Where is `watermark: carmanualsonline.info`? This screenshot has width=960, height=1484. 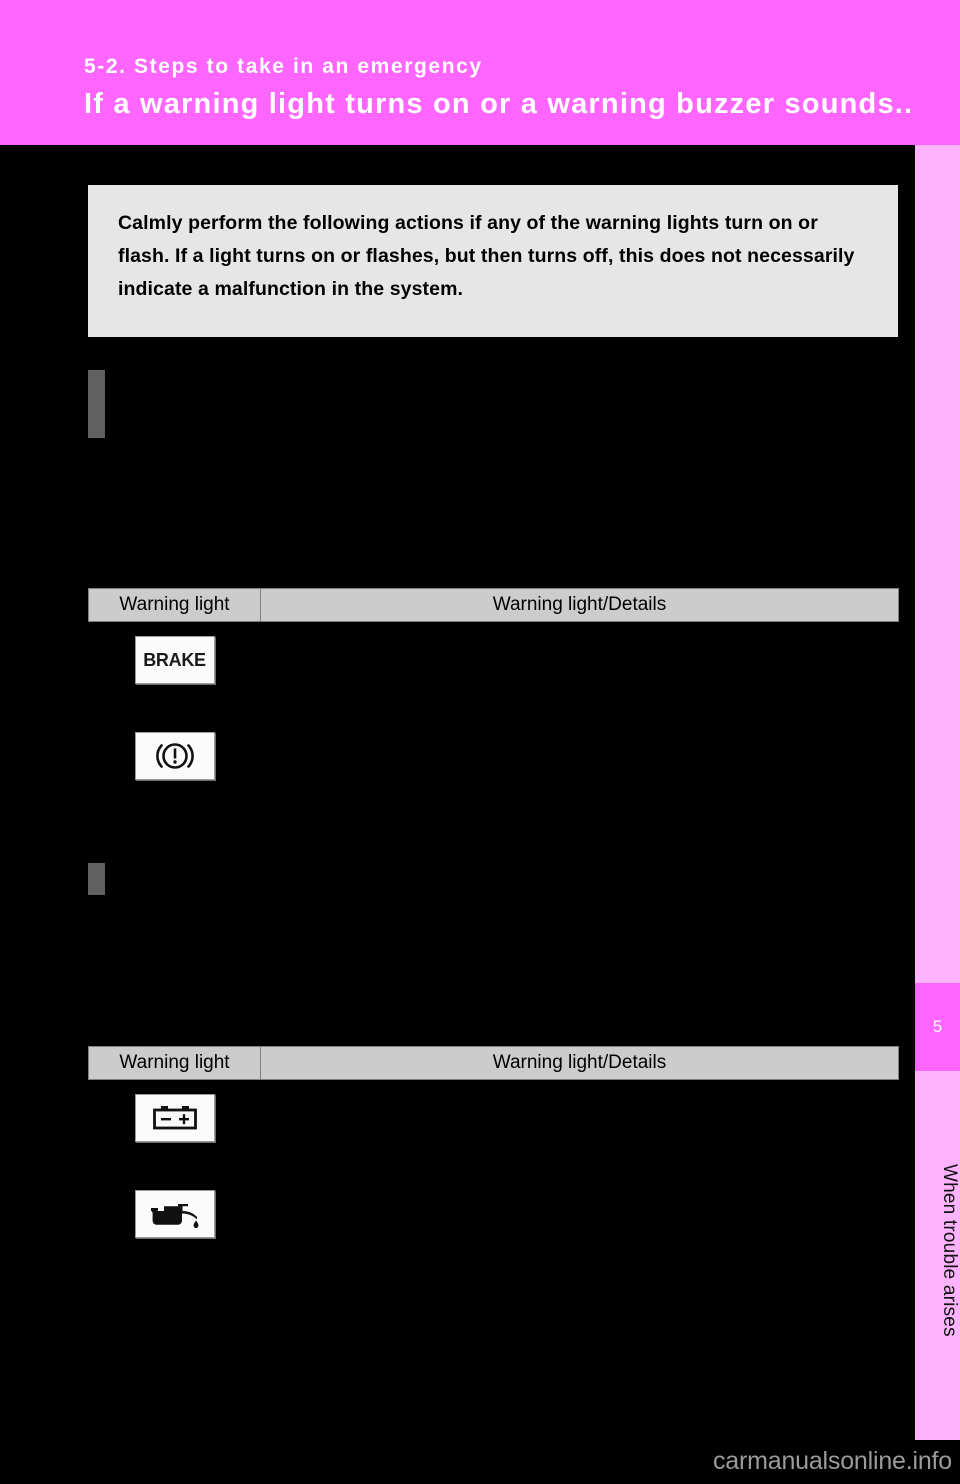 watermark: carmanualsonline.info is located at coordinates (832, 1461).